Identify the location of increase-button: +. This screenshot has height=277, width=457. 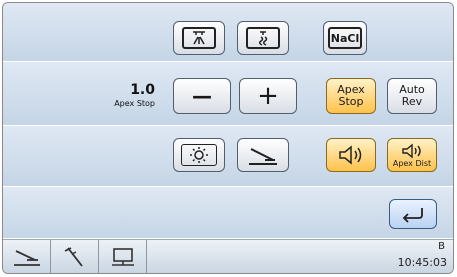
(268, 96).